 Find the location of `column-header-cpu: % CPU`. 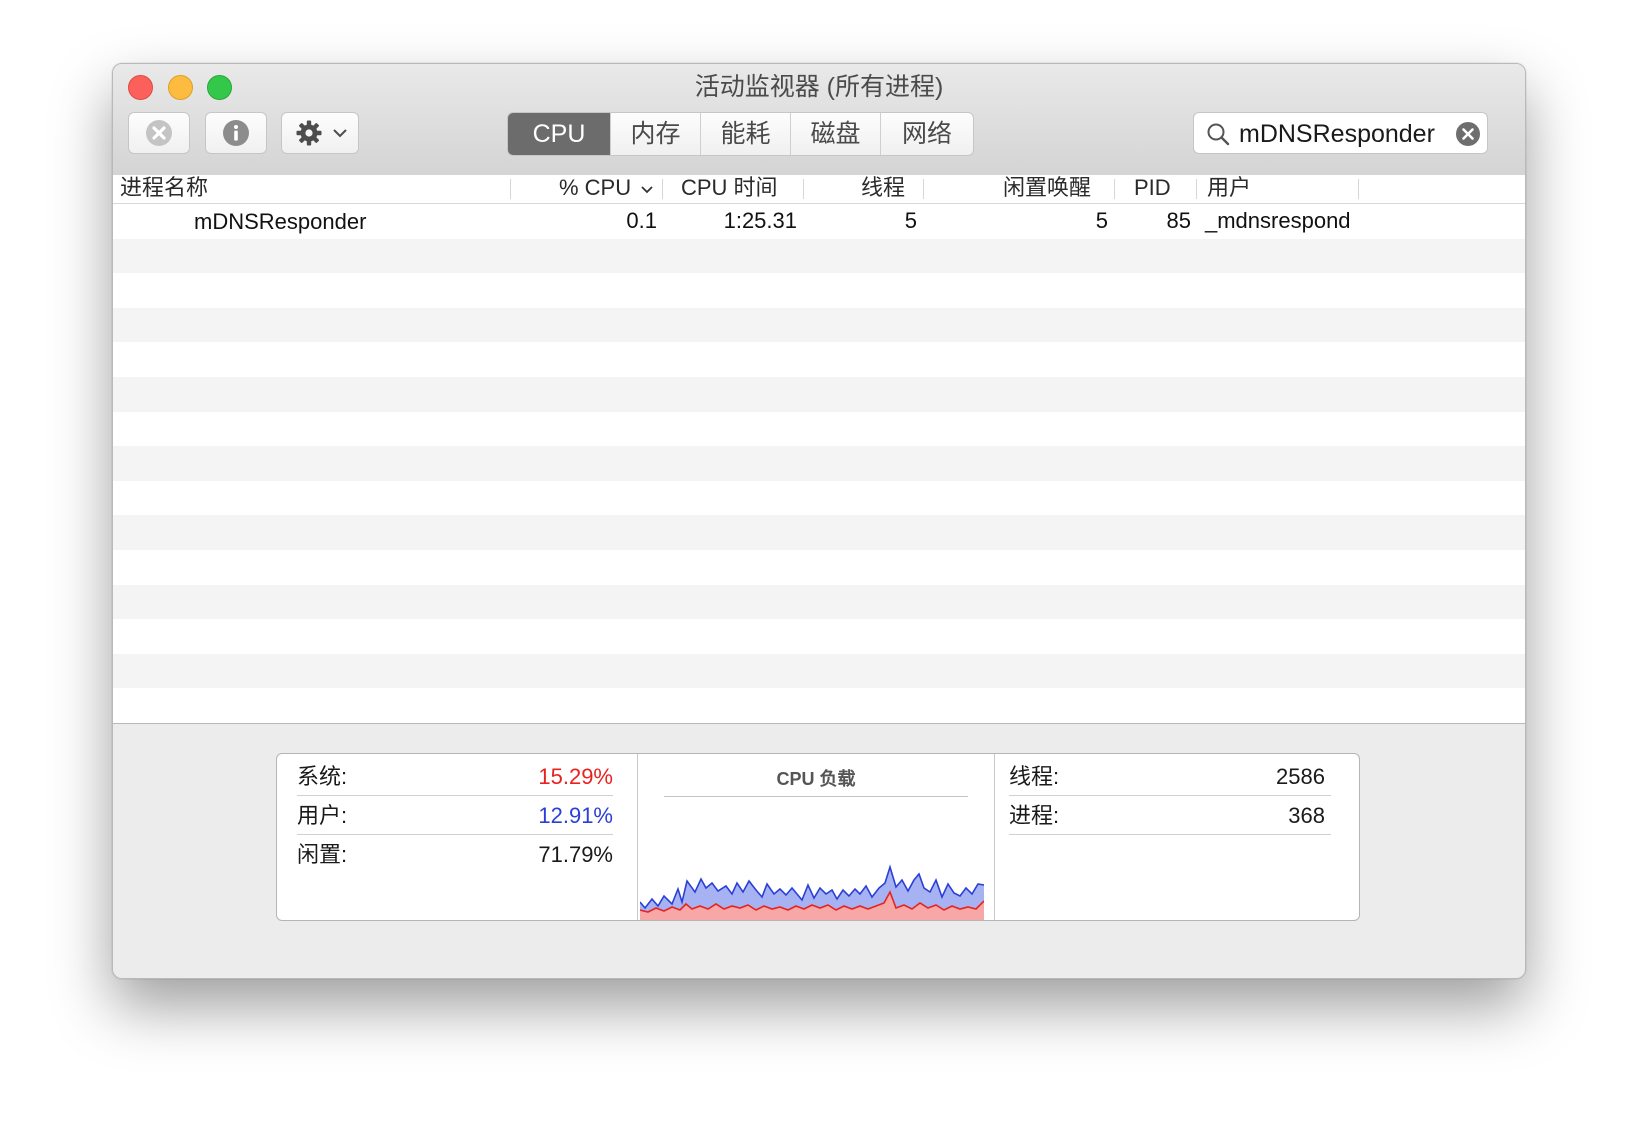

column-header-cpu: % CPU is located at coordinates (606, 189).